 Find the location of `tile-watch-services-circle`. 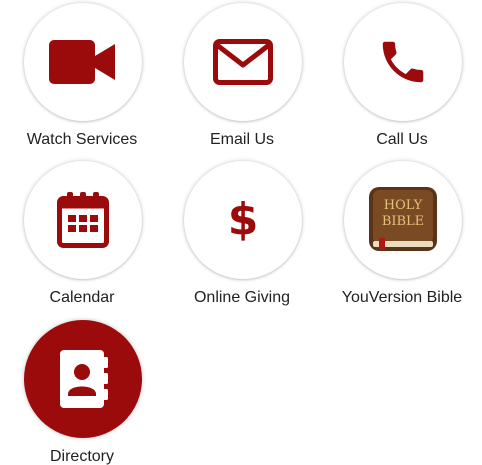

tile-watch-services-circle is located at coordinates (83, 62).